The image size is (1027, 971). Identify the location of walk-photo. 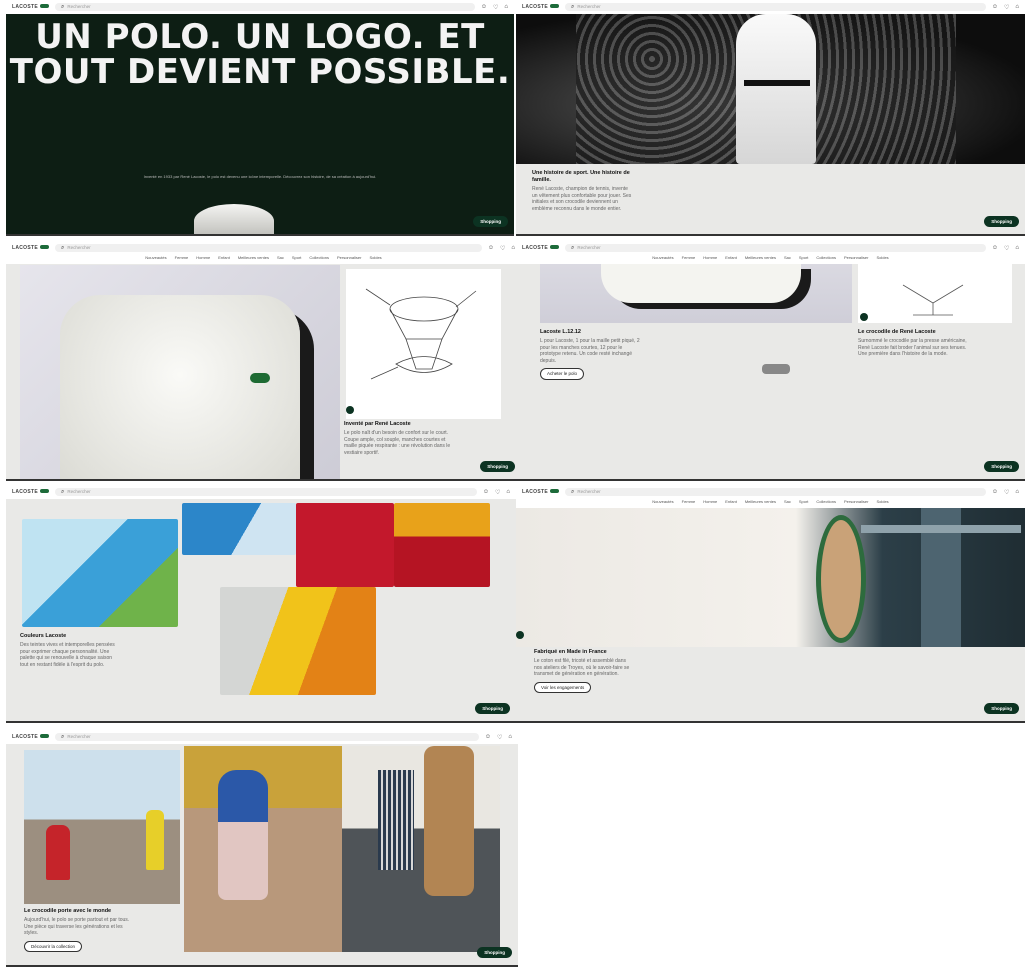
(421, 849).